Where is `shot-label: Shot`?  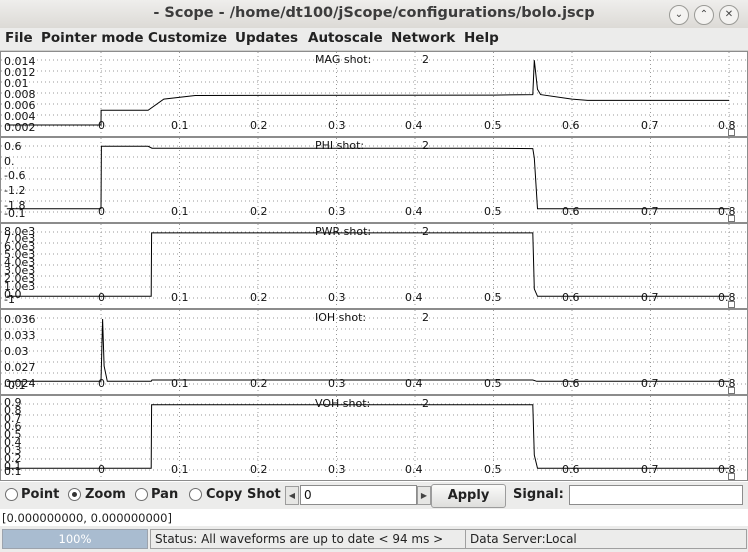
shot-label: Shot is located at coordinates (264, 494).